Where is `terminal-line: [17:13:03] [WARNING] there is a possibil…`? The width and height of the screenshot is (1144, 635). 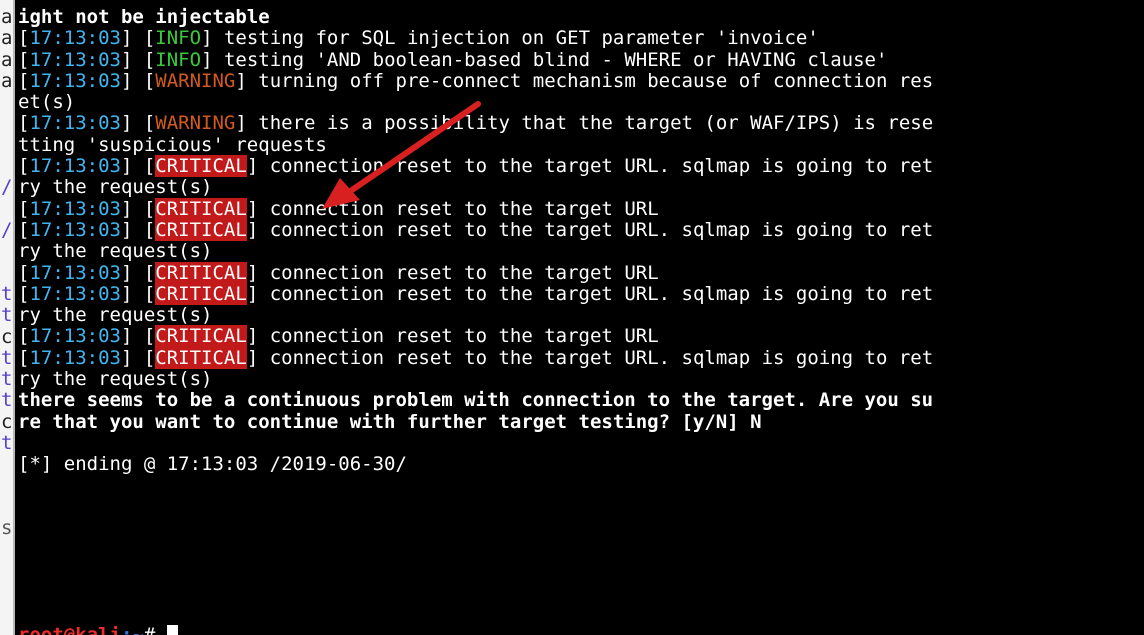 terminal-line: [17:13:03] [WARNING] there is a possibil… is located at coordinates (476, 123).